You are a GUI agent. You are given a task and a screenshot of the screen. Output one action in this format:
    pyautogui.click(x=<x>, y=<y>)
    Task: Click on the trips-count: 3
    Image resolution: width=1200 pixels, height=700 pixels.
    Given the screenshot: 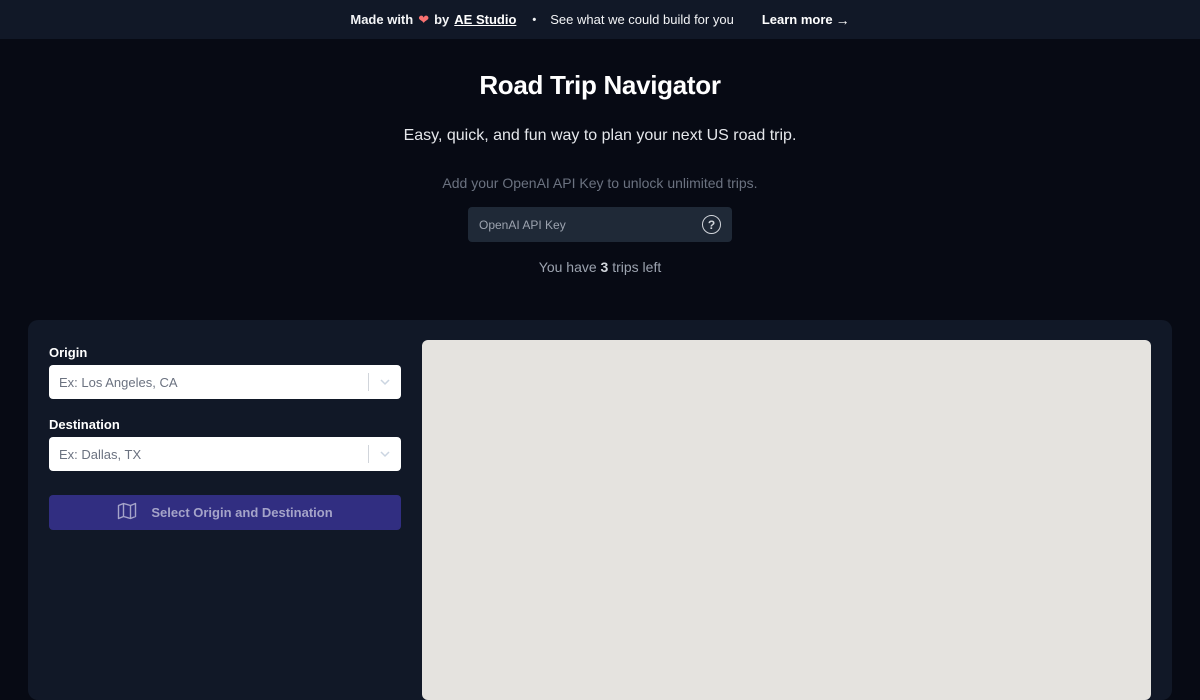 What is the action you would take?
    pyautogui.click(x=604, y=267)
    